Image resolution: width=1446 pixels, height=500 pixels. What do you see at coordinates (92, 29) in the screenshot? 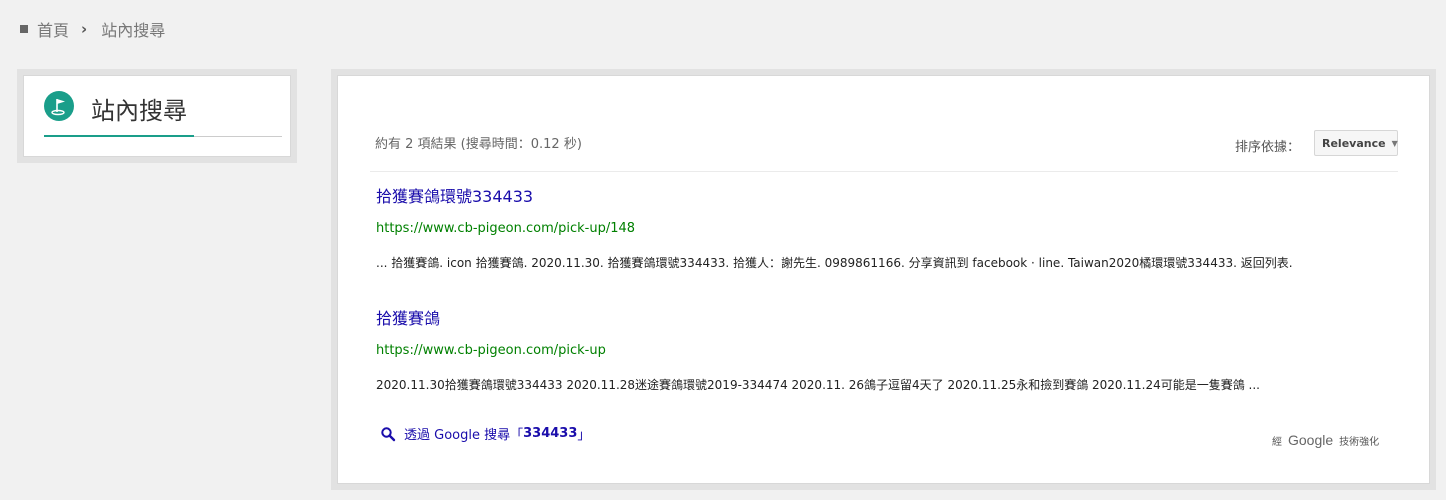
I see `breadcrumb: 首頁 › 站內搜尋` at bounding box center [92, 29].